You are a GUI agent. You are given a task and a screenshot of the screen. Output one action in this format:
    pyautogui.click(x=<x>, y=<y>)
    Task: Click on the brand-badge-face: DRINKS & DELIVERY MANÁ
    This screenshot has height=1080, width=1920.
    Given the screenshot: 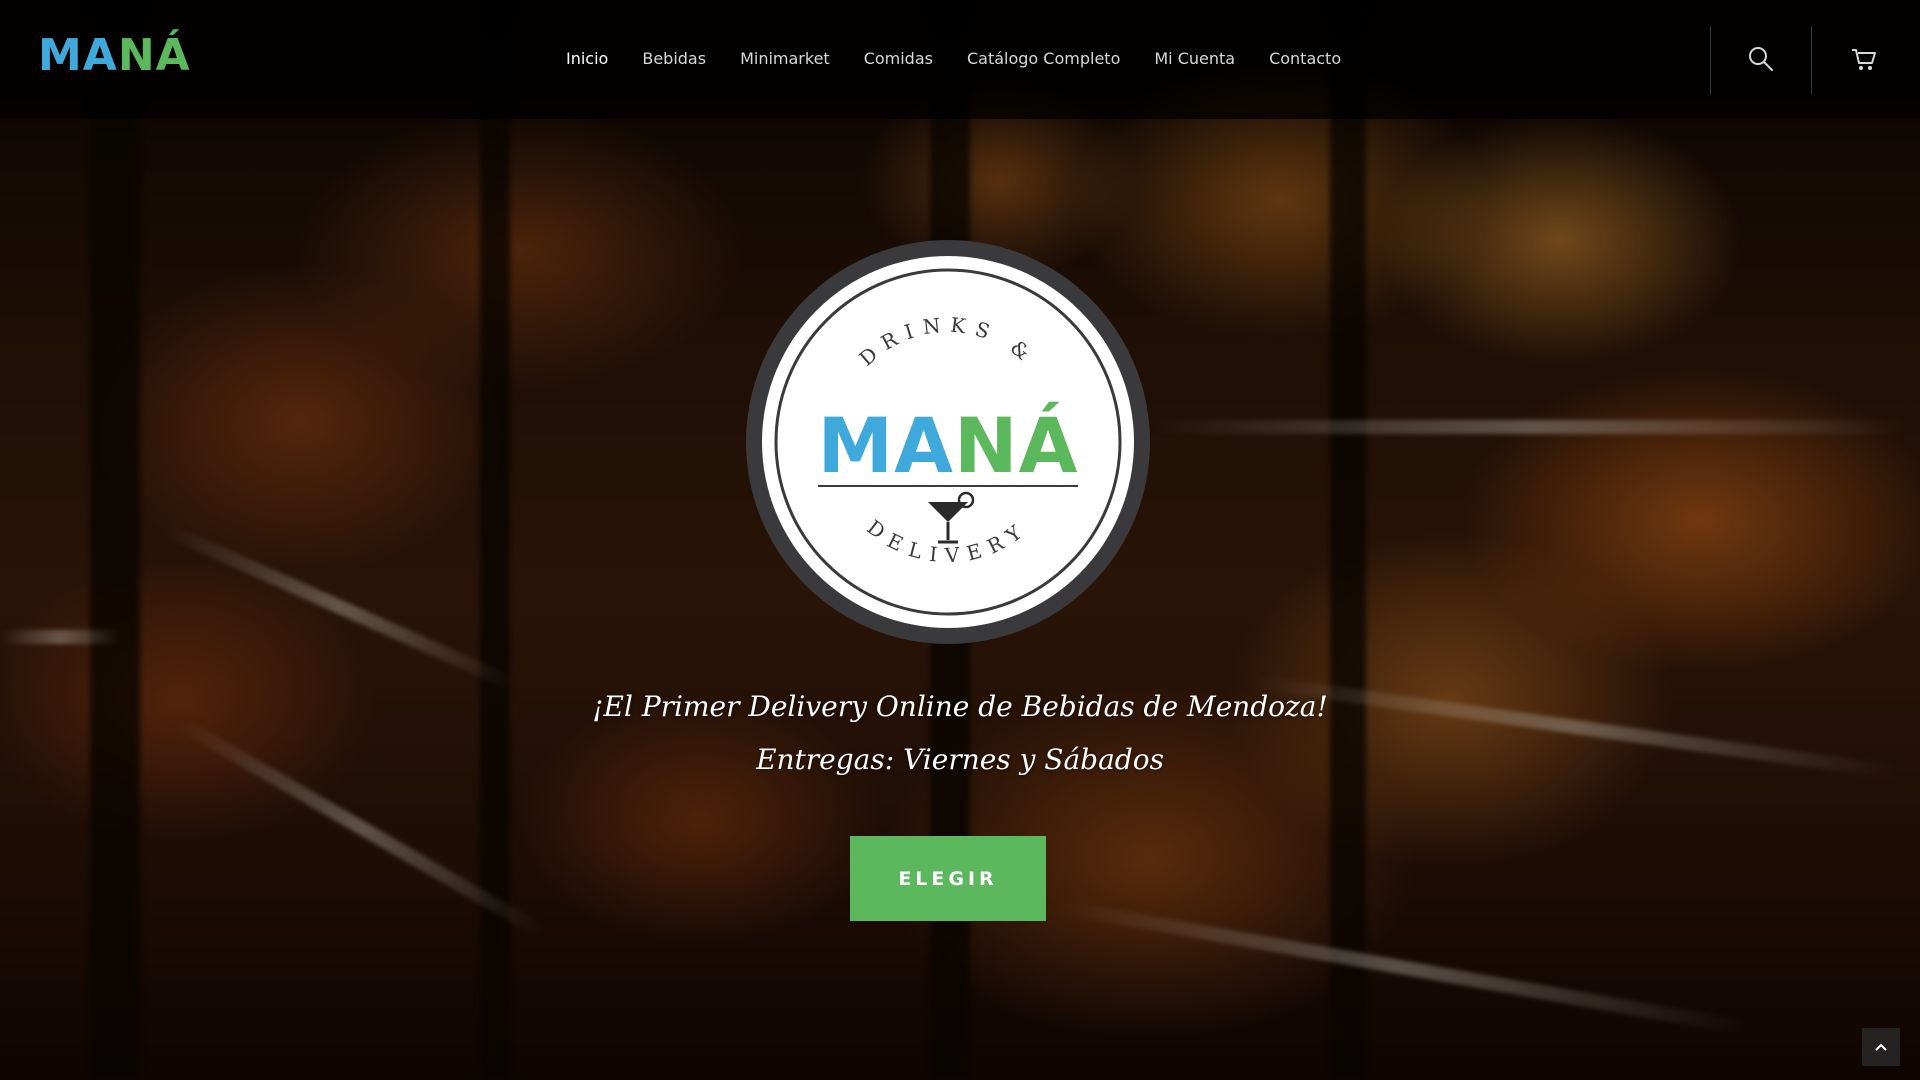 What is the action you would take?
    pyautogui.click(x=948, y=442)
    